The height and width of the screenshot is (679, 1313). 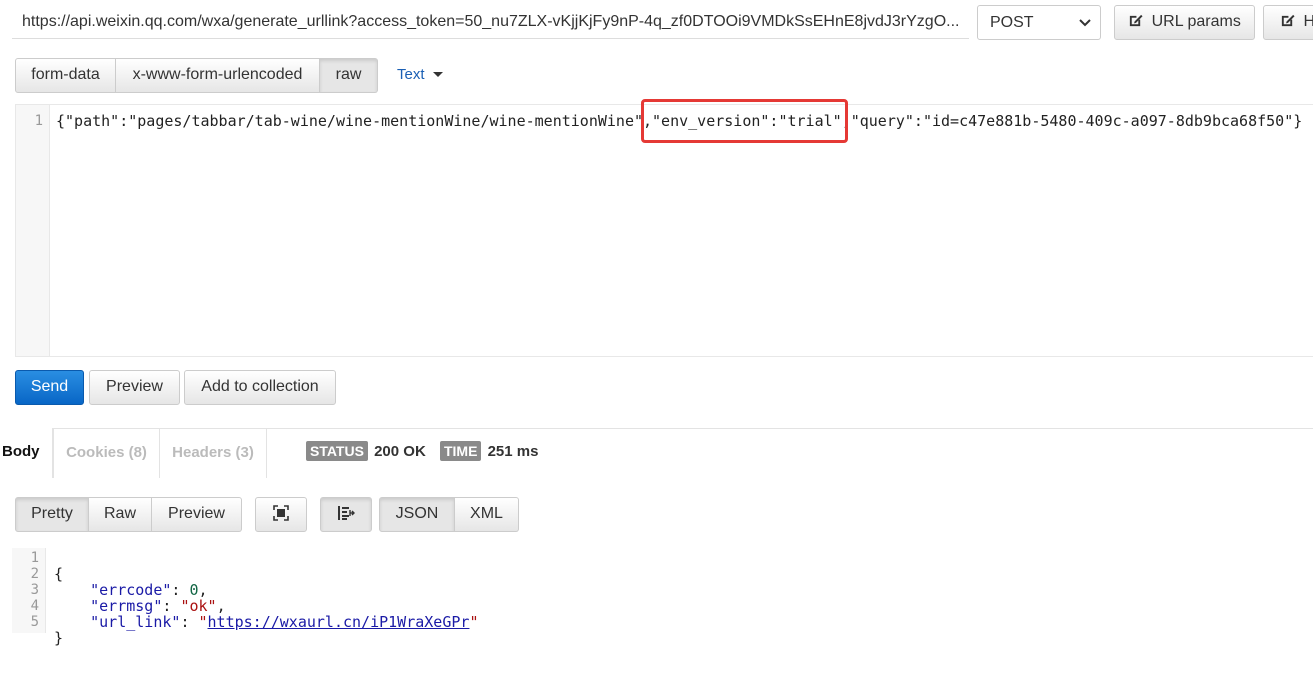 I want to click on status-tag: STATUS, so click(x=337, y=451).